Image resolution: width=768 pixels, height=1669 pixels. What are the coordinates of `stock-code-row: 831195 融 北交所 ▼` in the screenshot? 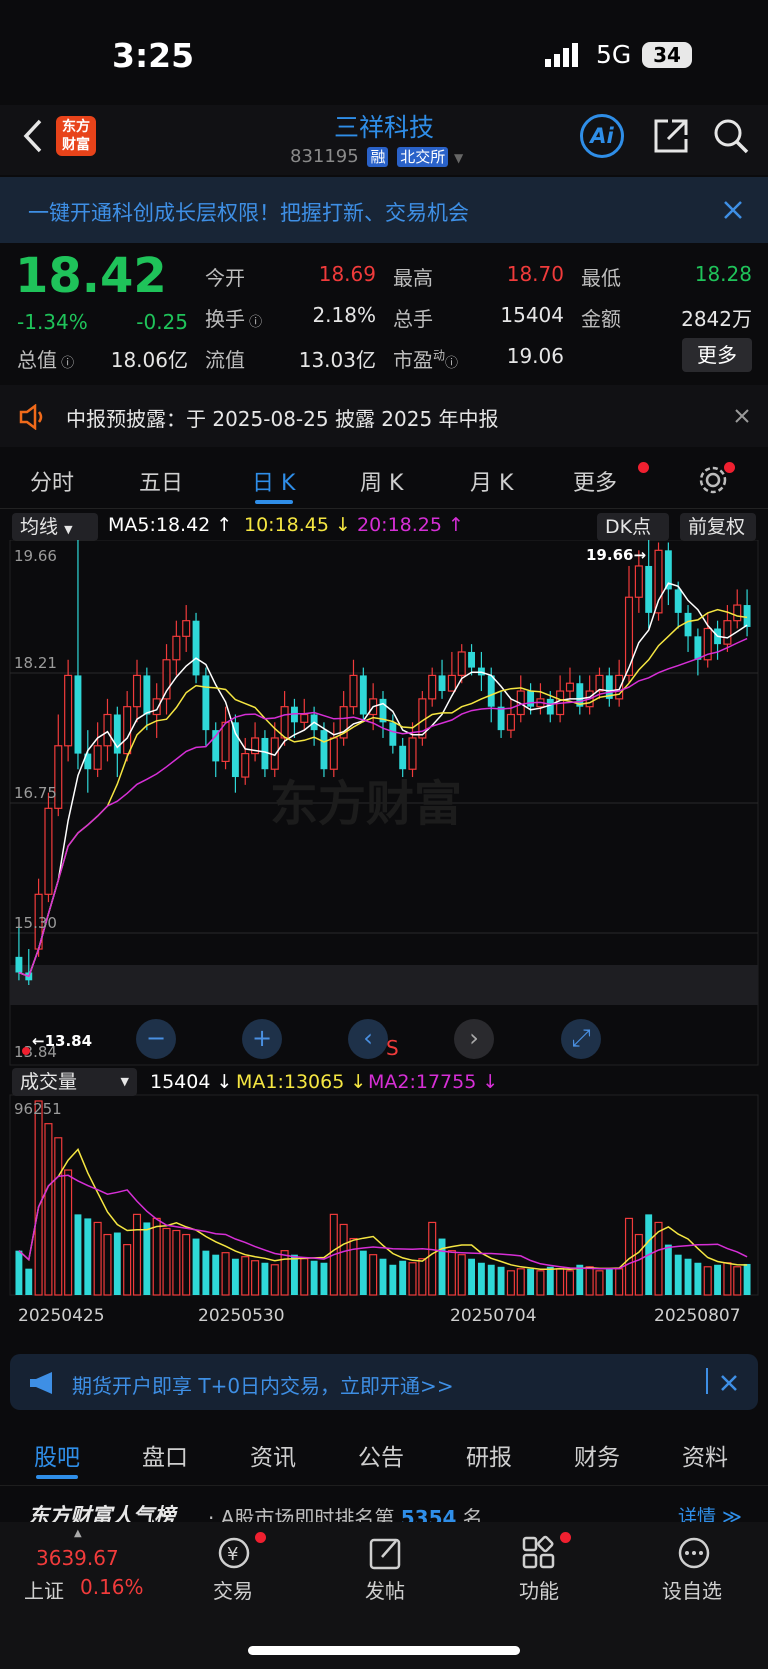 It's located at (376, 156).